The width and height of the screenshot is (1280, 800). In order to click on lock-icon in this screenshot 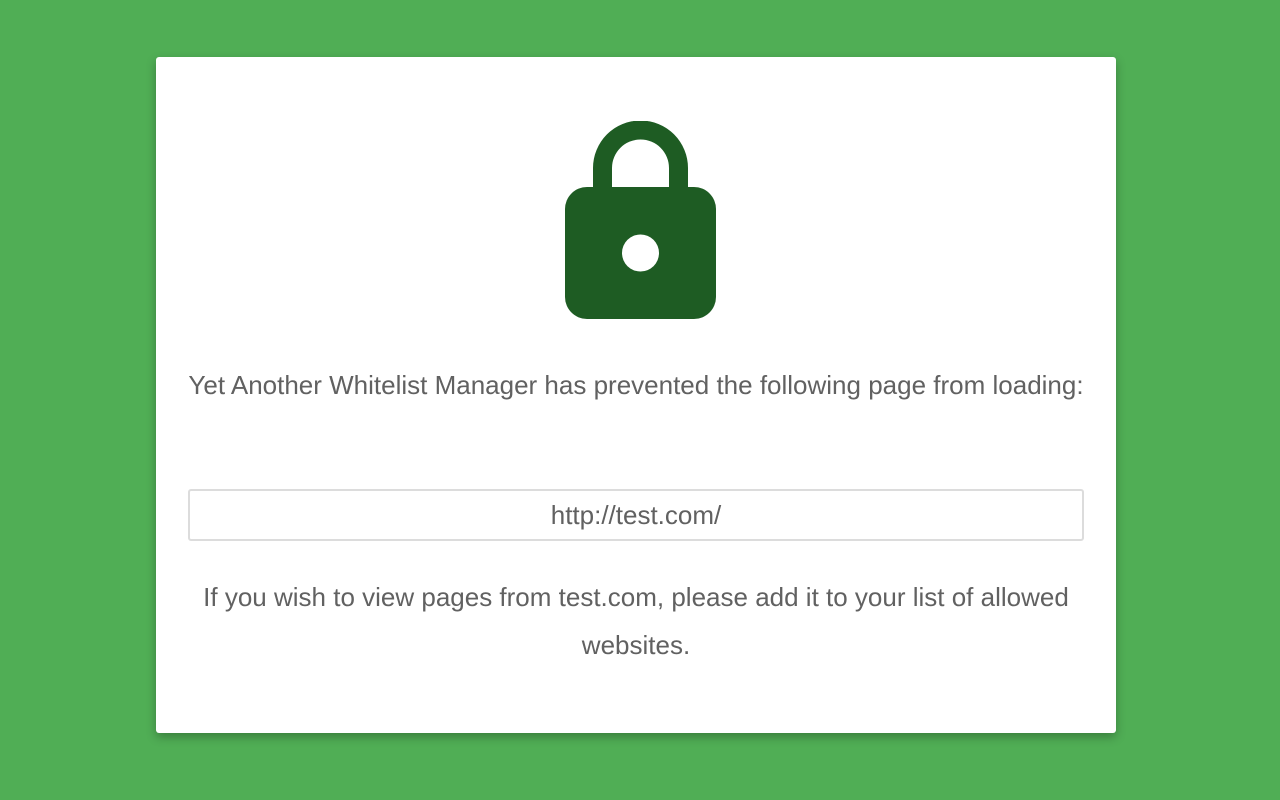, I will do `click(640, 220)`.